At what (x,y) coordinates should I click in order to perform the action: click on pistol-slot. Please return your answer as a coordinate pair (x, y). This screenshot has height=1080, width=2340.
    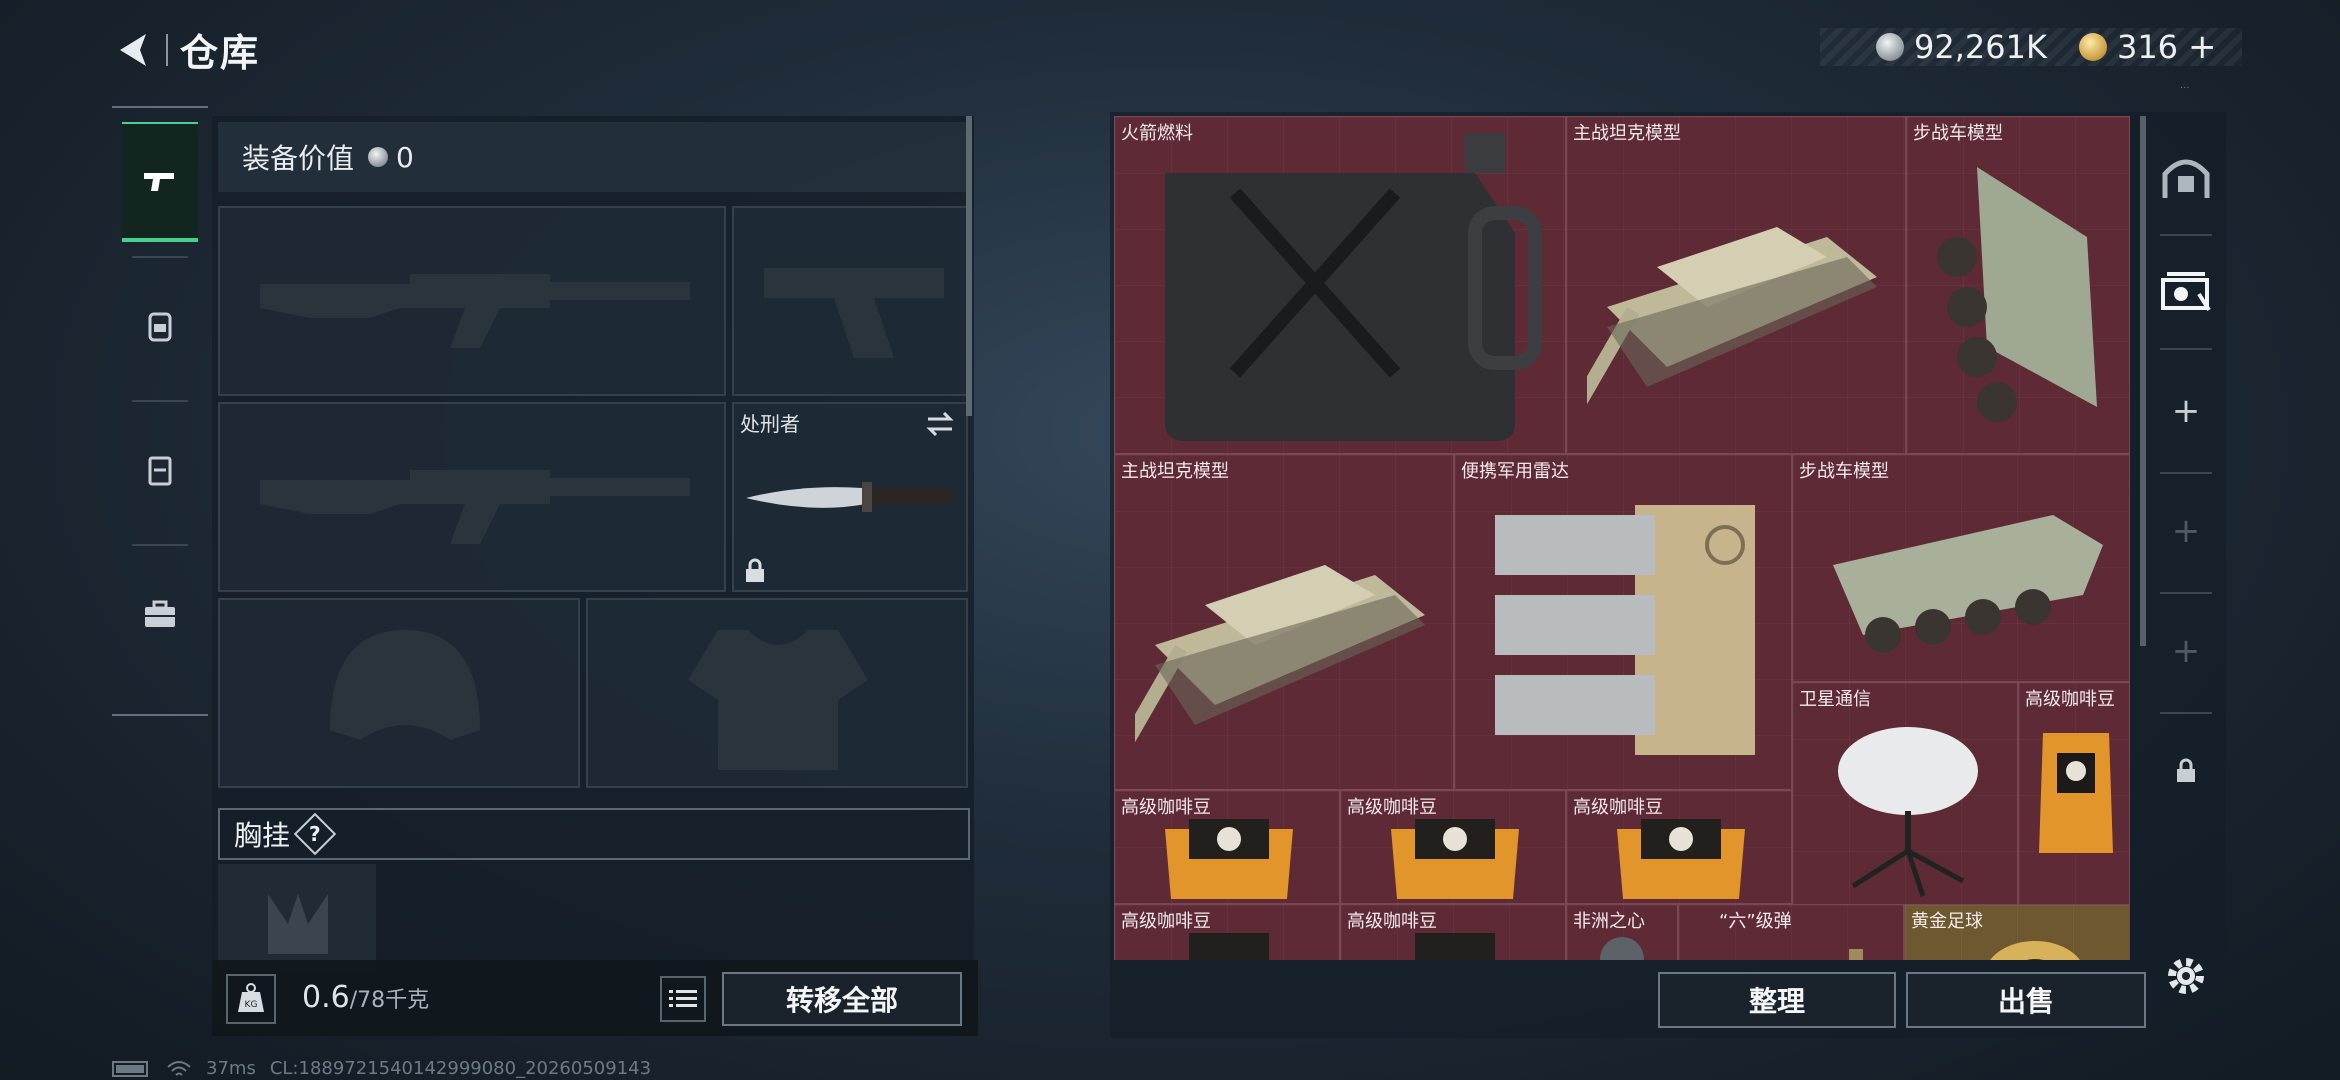
    Looking at the image, I should click on (850, 301).